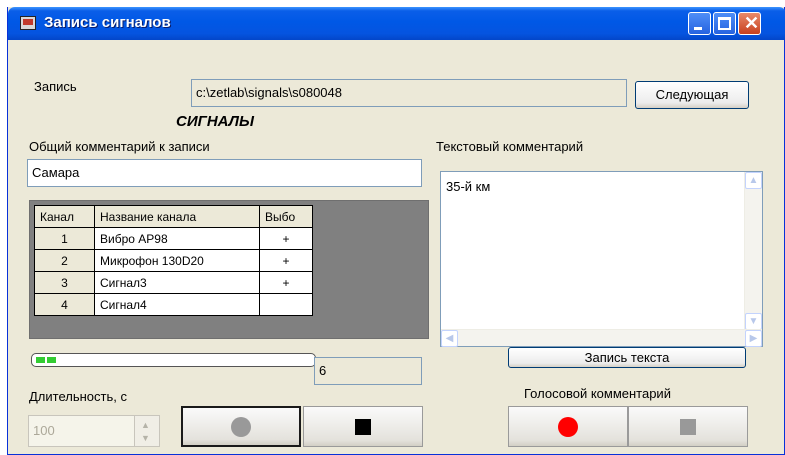 Image resolution: width=785 pixels, height=455 pixels. Describe the element at coordinates (468, 186) in the screenshot. I see `text-comment-content: 35-й км` at that location.